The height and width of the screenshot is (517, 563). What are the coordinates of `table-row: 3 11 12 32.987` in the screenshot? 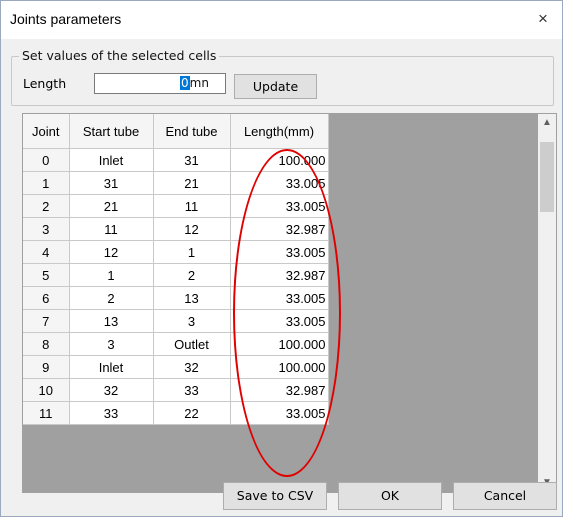 It's located at (176, 229).